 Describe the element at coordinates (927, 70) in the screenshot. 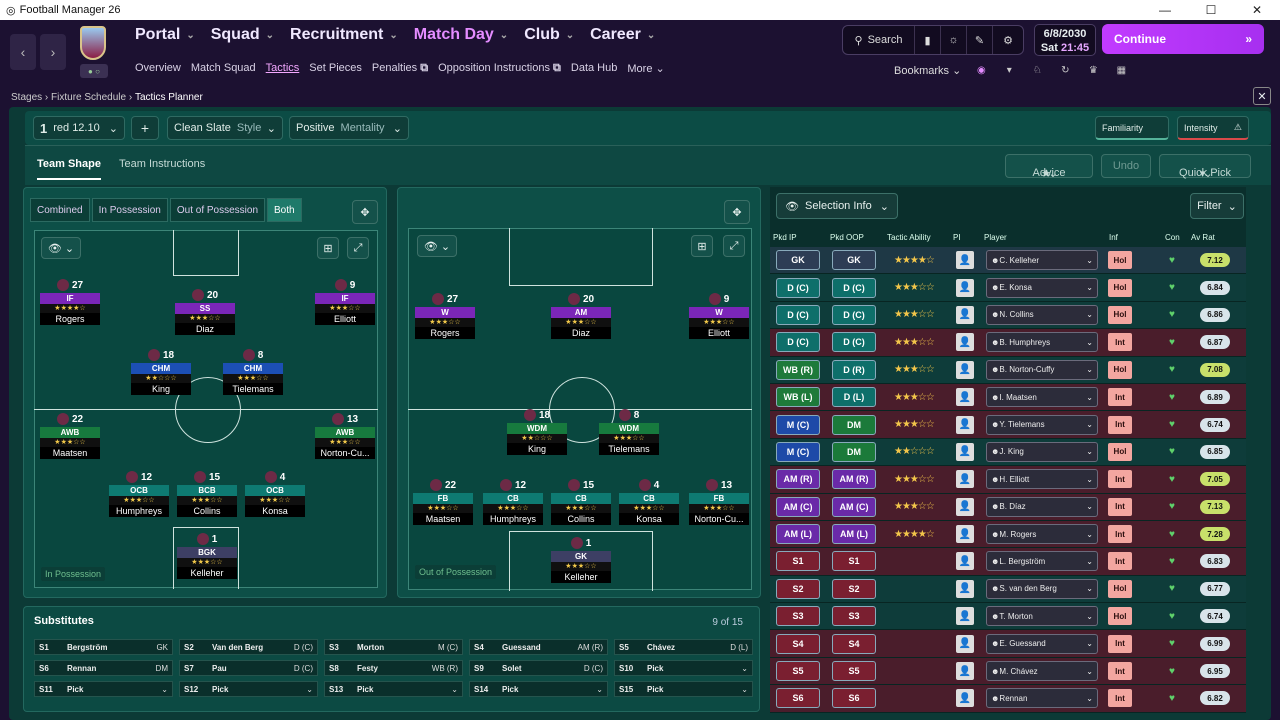

I see `bookmarks-menu: Bookmarks ⌄` at that location.